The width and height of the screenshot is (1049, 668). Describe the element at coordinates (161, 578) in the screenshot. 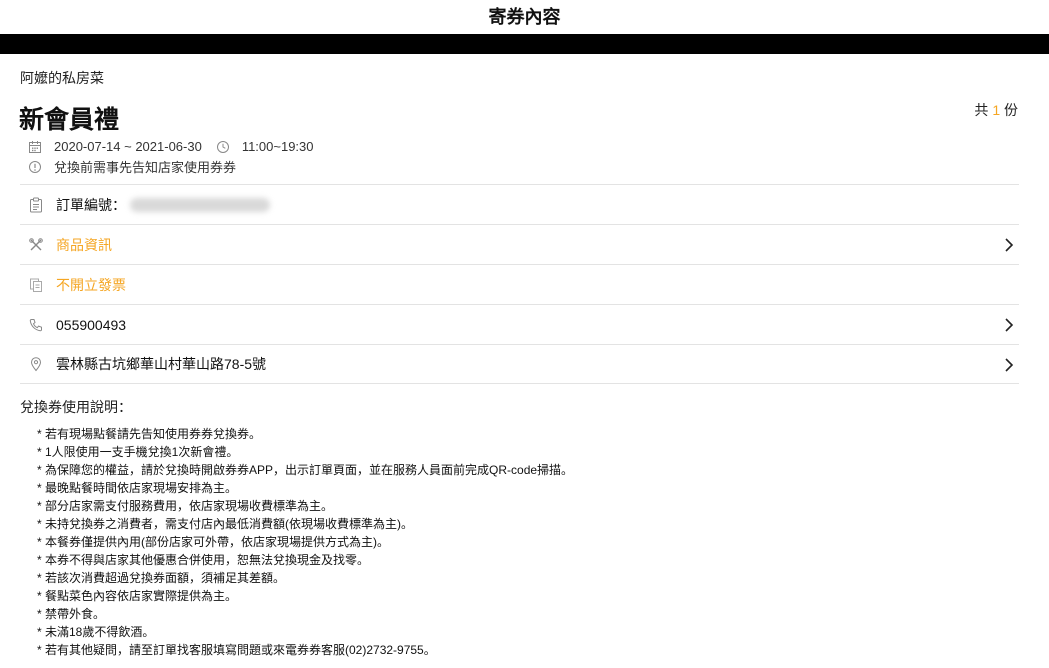

I see `instruction-item: * 若該次消費超過兌換券面額，須補足其差額。` at that location.